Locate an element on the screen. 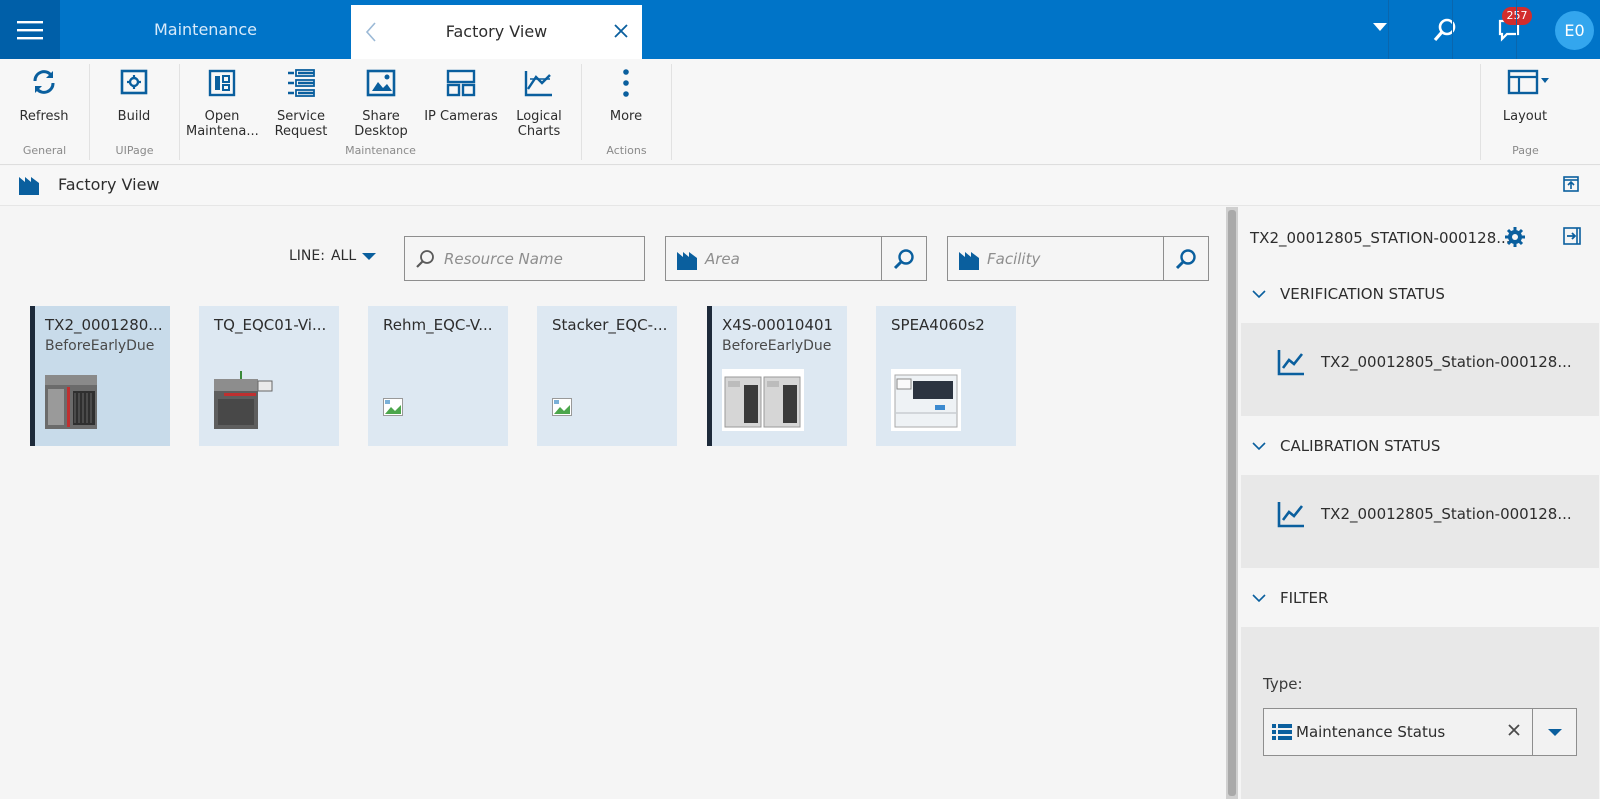  collapse-panel-icon is located at coordinates (1572, 236).